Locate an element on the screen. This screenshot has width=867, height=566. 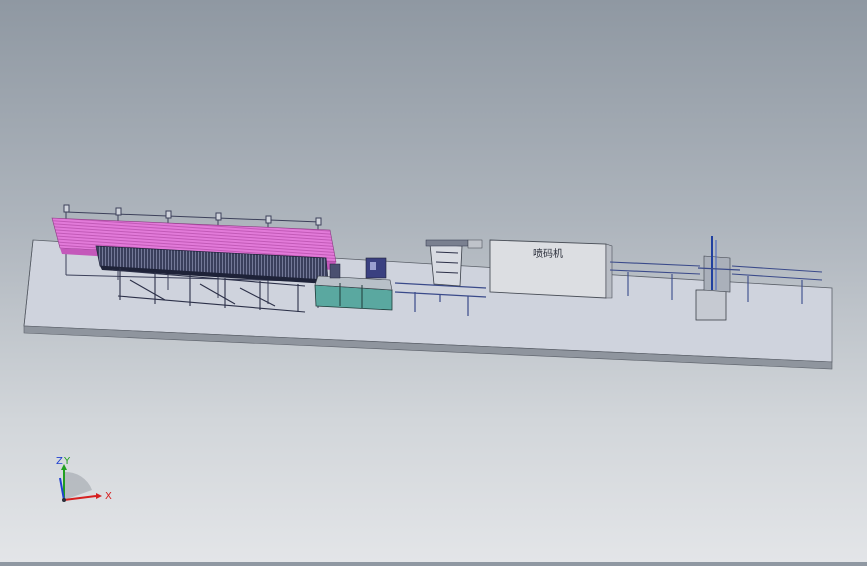
printer-label: 喷码机 is located at coordinates (548, 253).